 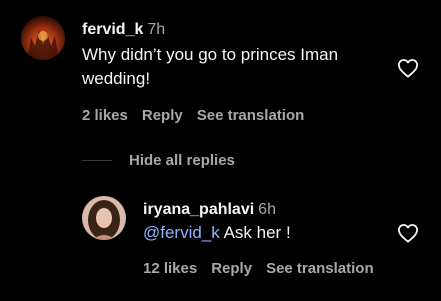 What do you see at coordinates (112, 29) in the screenshot?
I see `username: fervid_k` at bounding box center [112, 29].